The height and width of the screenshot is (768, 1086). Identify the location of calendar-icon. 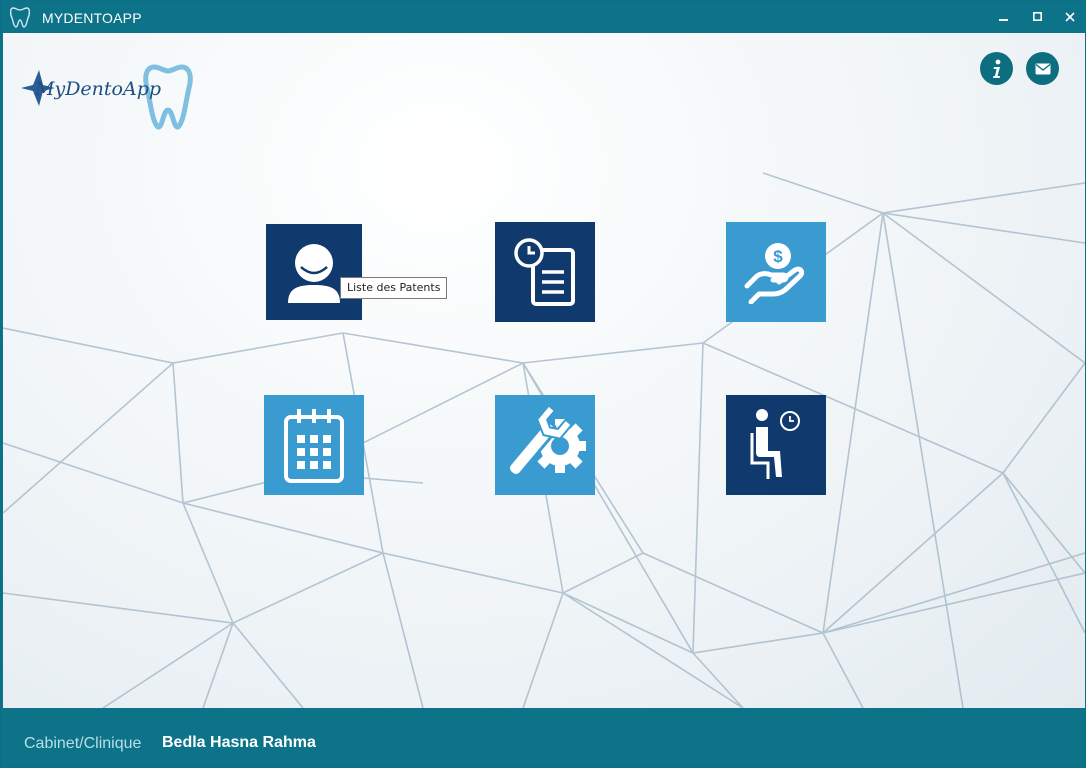
(314, 446).